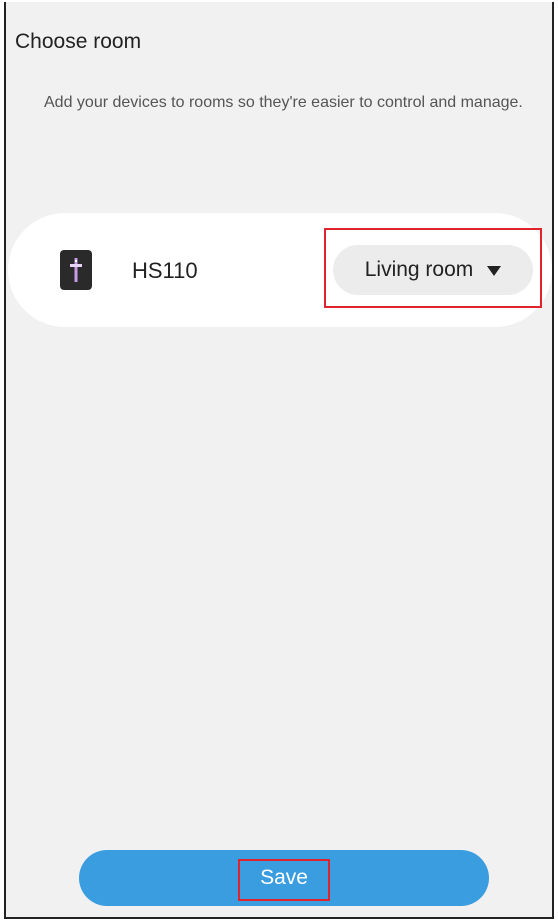 The width and height of the screenshot is (558, 921). What do you see at coordinates (165, 270) in the screenshot?
I see `device-name: HS110` at bounding box center [165, 270].